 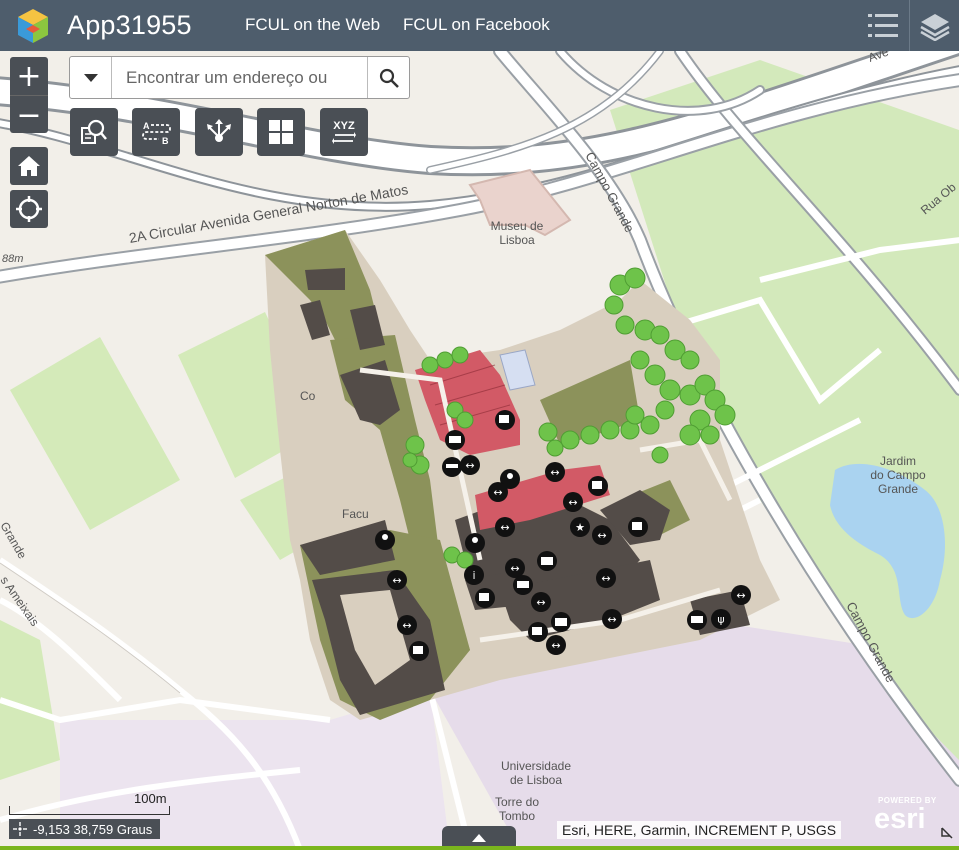 I want to click on locate-button, so click(x=29, y=209).